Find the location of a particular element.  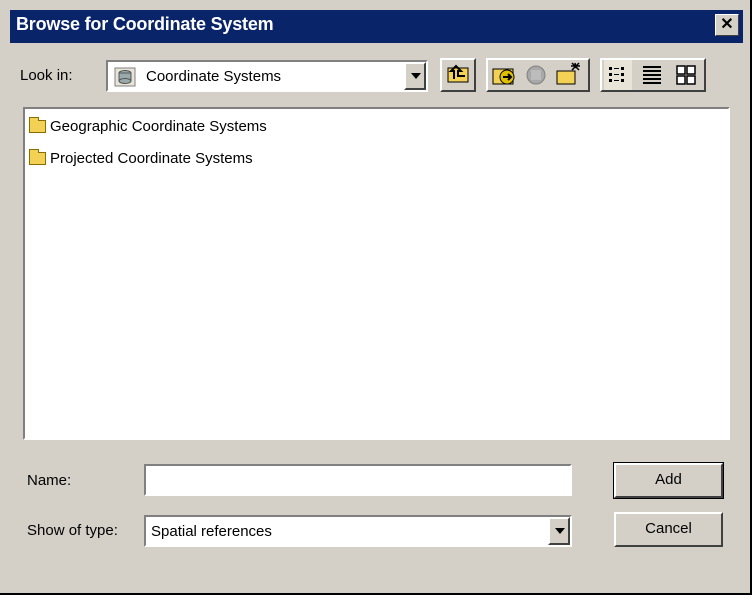

thumbnails-view-icon is located at coordinates (686, 75).